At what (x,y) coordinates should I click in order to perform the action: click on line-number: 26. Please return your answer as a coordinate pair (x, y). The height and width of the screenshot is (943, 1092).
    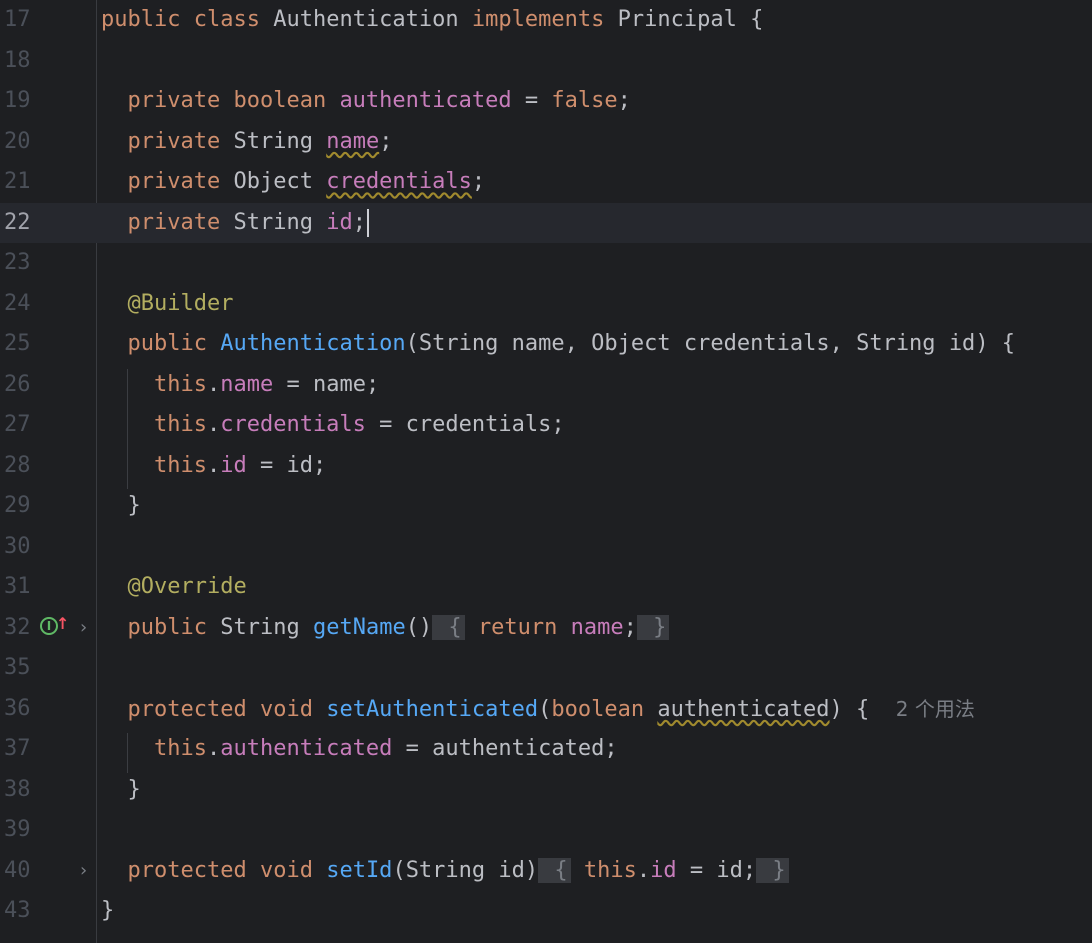
    Looking at the image, I should click on (17, 384).